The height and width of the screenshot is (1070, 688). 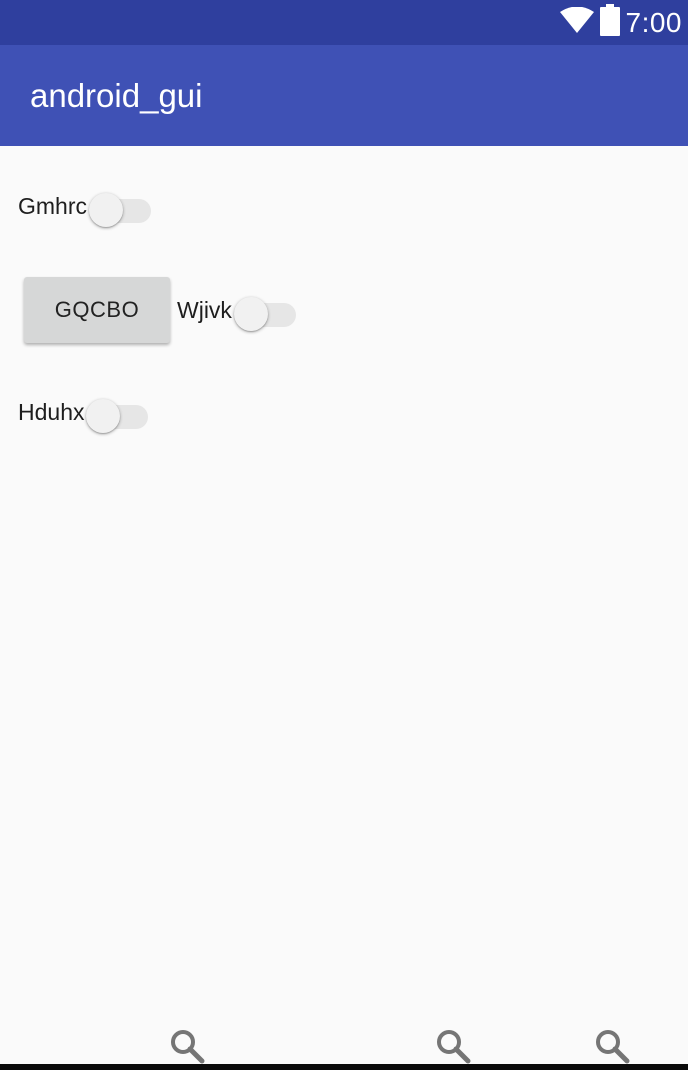 I want to click on switch-gmhrc, so click(x=119, y=207).